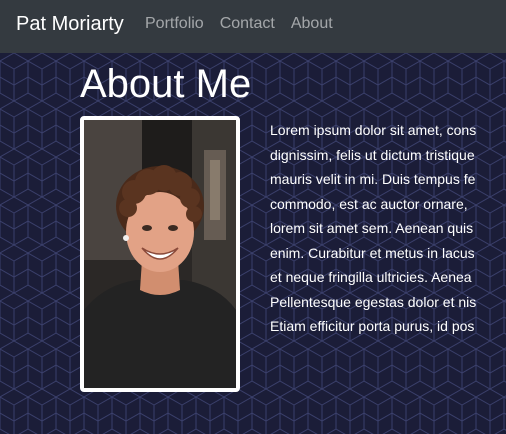  What do you see at coordinates (369, 203) in the screenshot?
I see `bio-line: commodo, est ac auctor ornare,` at bounding box center [369, 203].